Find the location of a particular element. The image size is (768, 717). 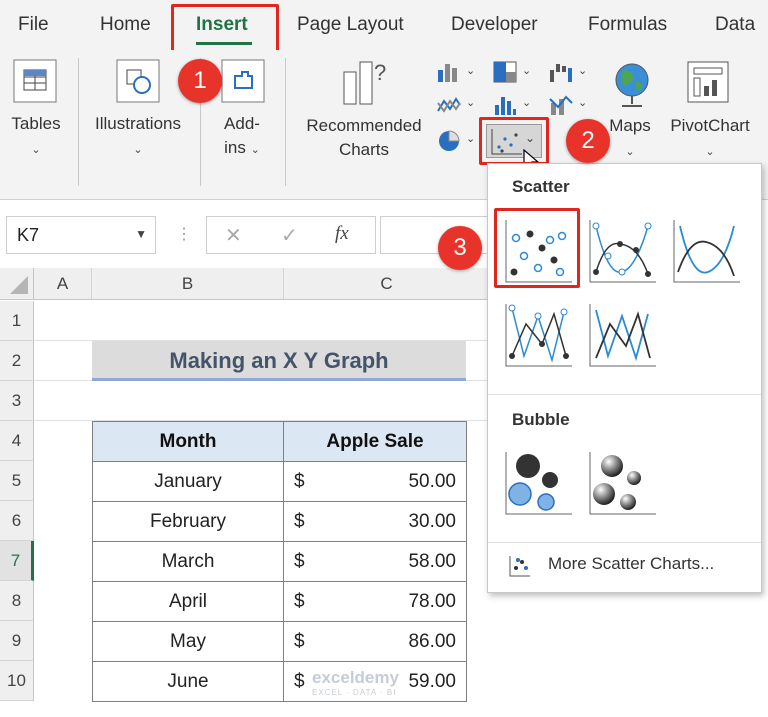

month-cell: January is located at coordinates (188, 481).